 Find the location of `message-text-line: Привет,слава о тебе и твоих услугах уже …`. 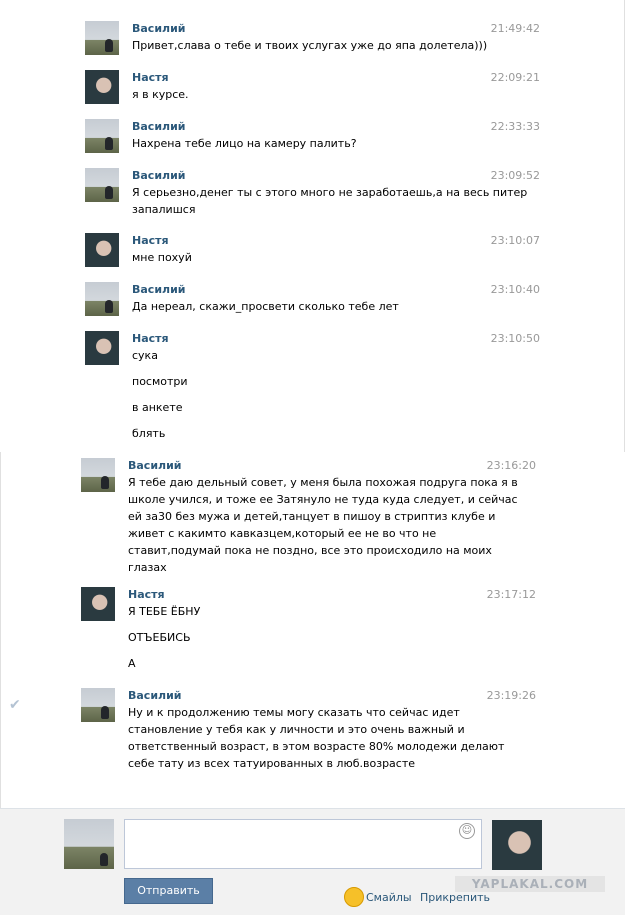

message-text-line: Привет,слава о тебе и твоих услугах уже … is located at coordinates (310, 45).